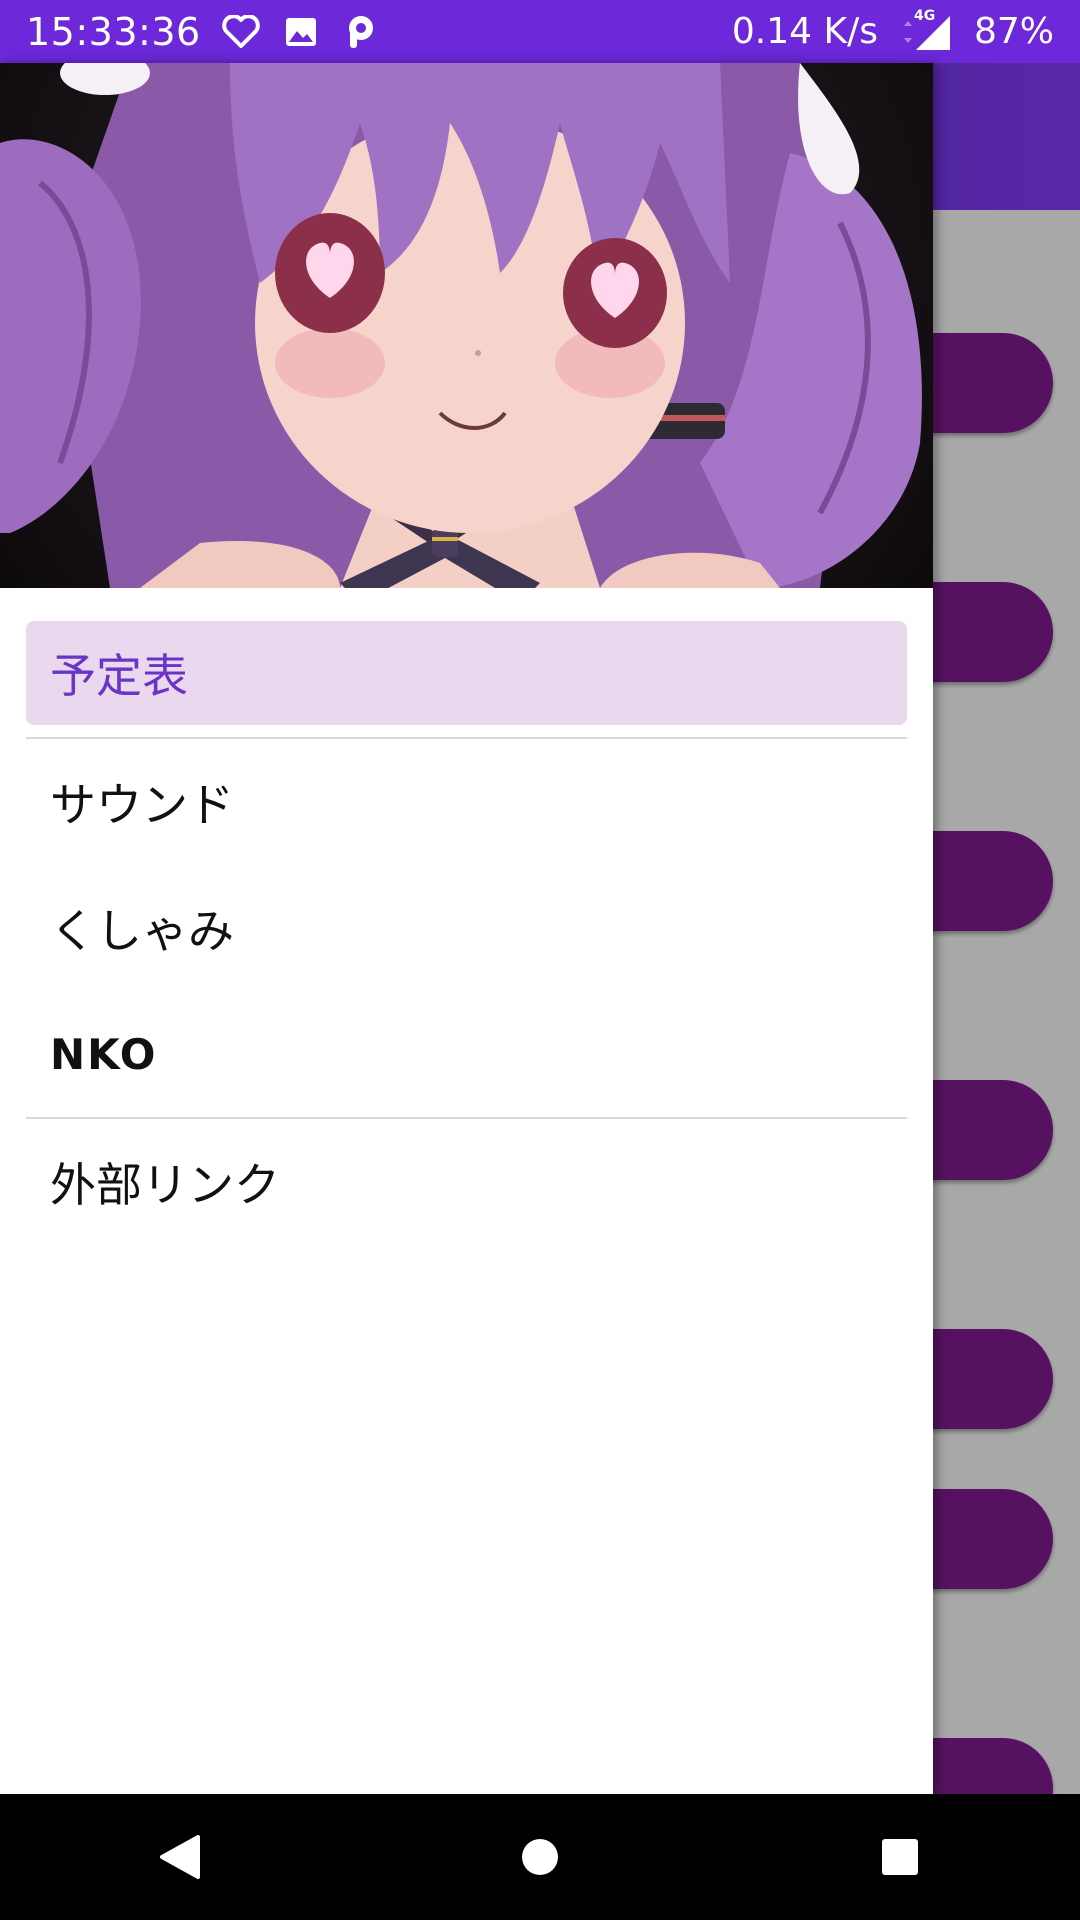  I want to click on menu-item-schedule-label: 予定表, so click(119, 676).